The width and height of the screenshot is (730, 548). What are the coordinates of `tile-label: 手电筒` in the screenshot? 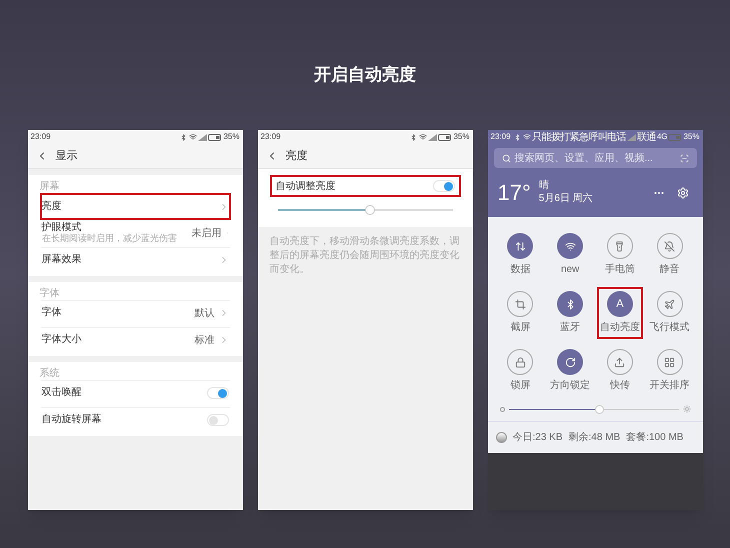 It's located at (619, 269).